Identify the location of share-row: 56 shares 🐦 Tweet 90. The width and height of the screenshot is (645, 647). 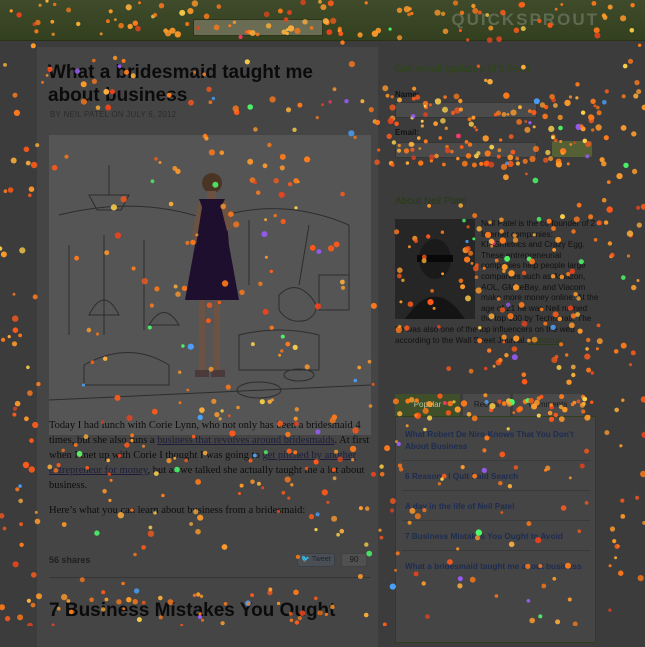
(210, 561).